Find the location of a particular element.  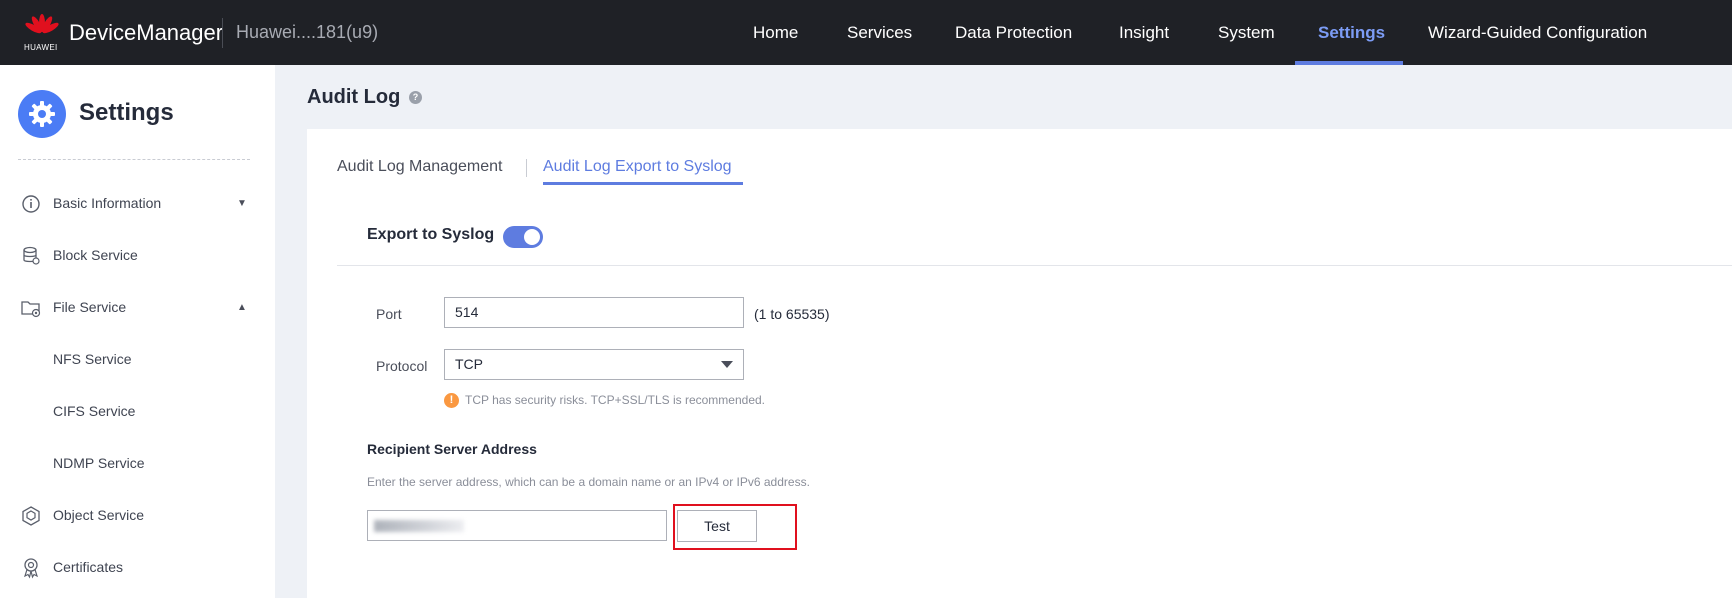

sidebar-item-certificates: Certificates is located at coordinates (137, 567).